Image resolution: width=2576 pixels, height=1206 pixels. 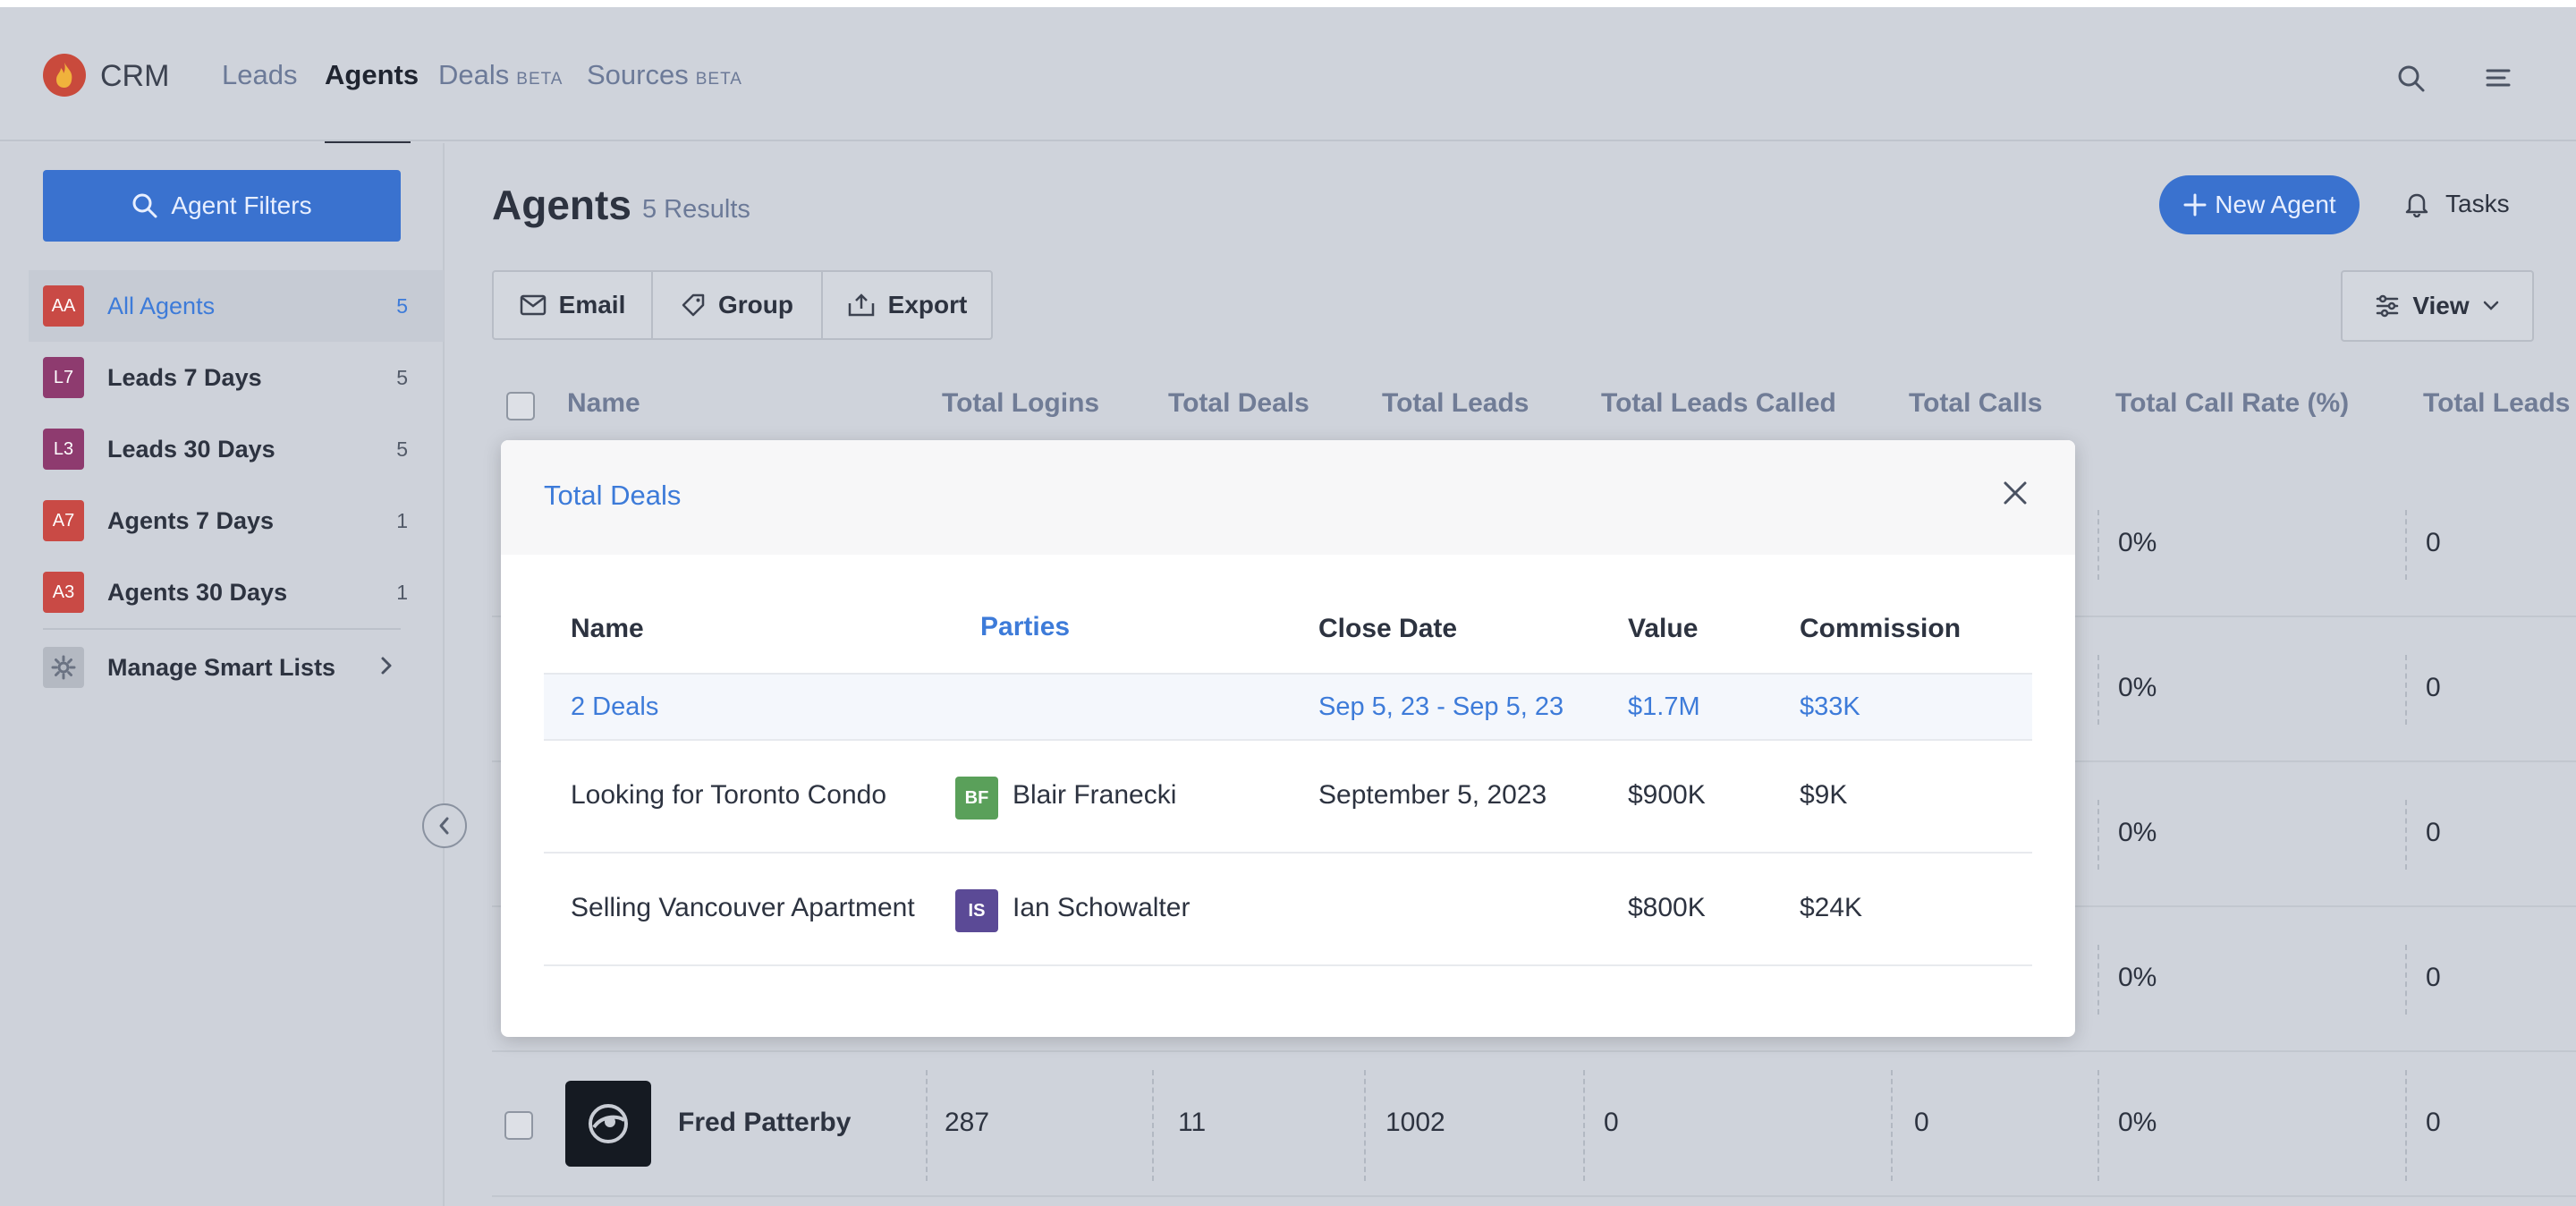 I want to click on deal-name: Selling Vancouver Apartment, so click(x=743, y=908).